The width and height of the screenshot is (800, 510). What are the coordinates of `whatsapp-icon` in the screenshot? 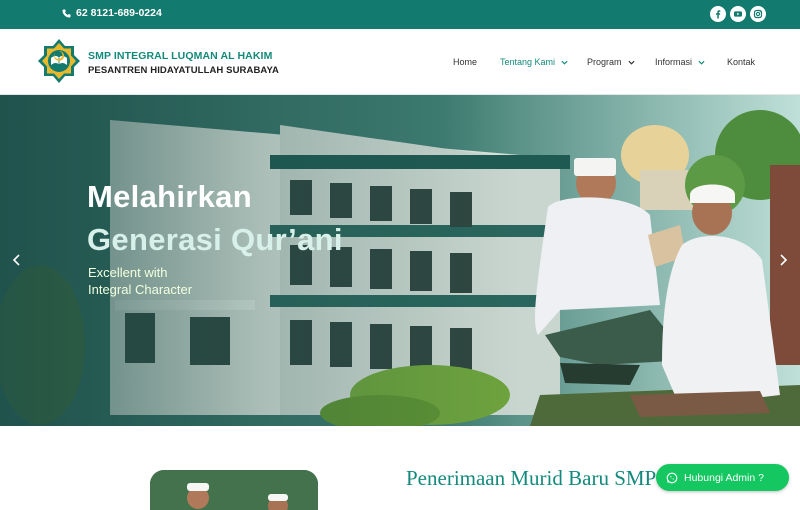 It's located at (672, 477).